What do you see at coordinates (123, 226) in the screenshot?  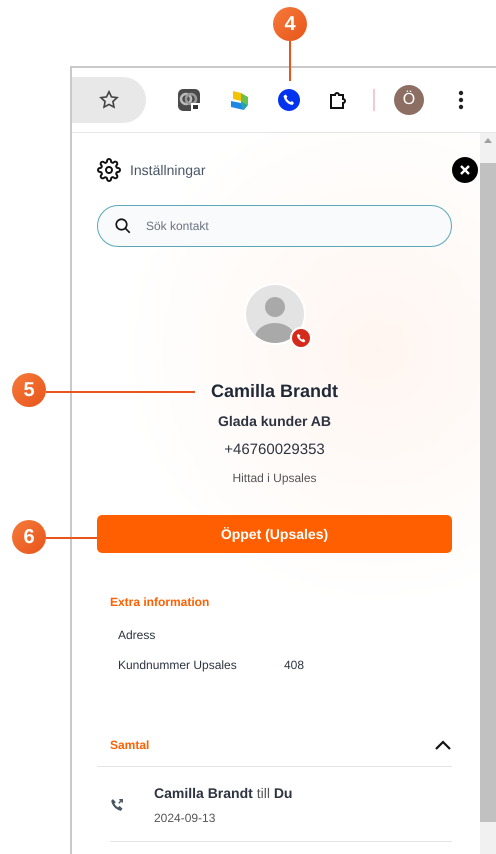 I see `search-icon` at bounding box center [123, 226].